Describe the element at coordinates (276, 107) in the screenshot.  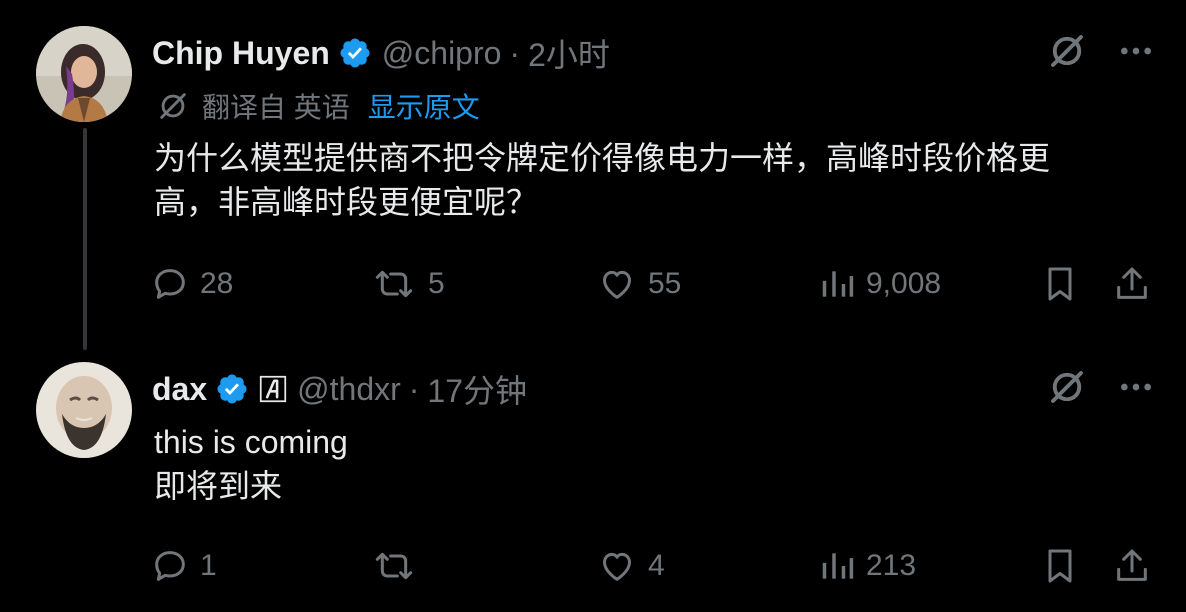
I see `translated-from-label: 翻译自 英语` at that location.